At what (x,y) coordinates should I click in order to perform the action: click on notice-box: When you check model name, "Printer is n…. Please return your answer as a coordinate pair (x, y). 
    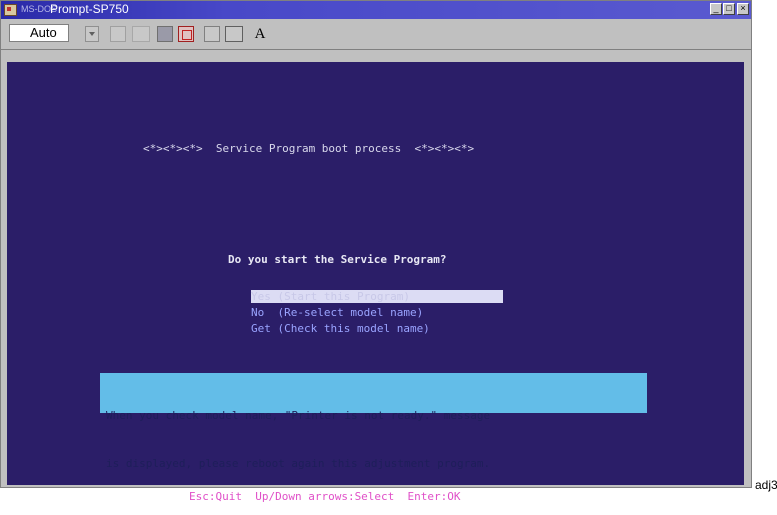
    Looking at the image, I should click on (373, 421).